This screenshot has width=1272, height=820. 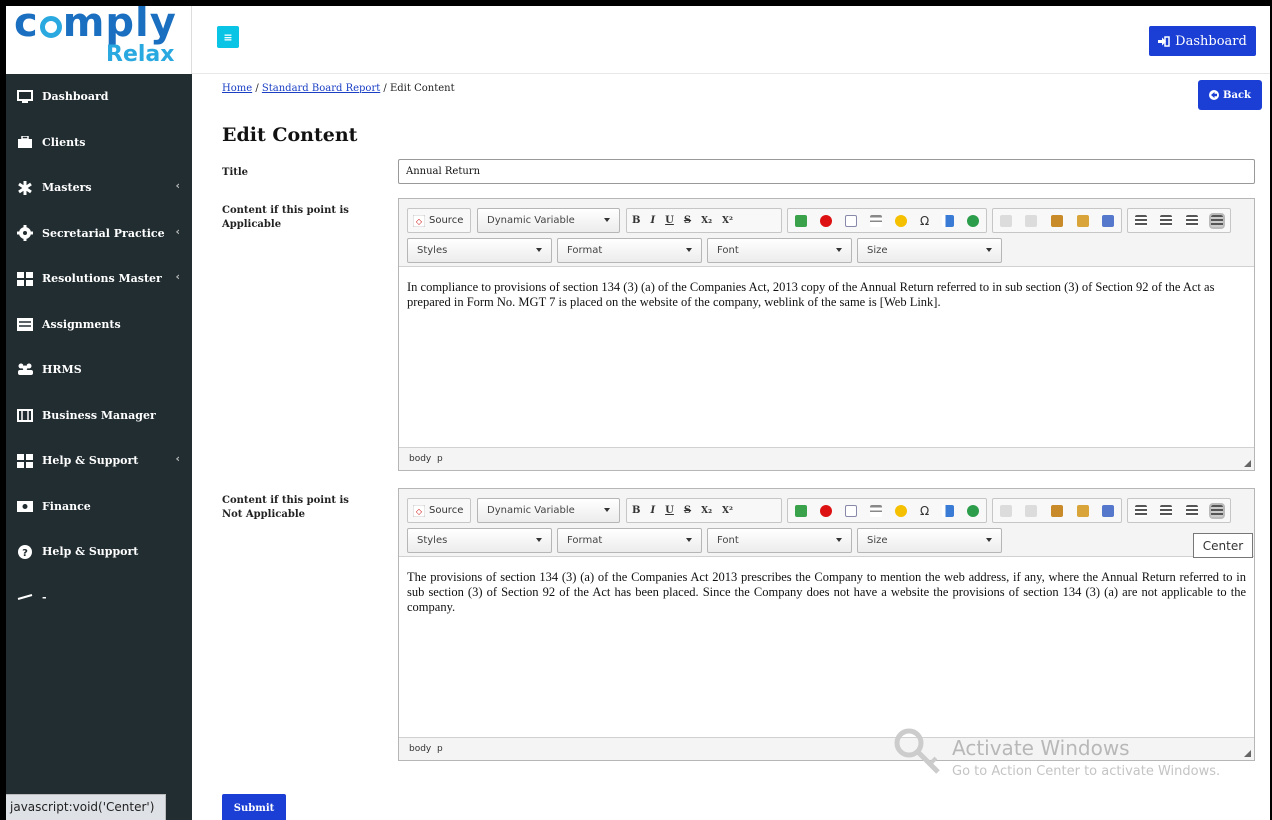 I want to click on source-group: ◇ Source, so click(x=439, y=220).